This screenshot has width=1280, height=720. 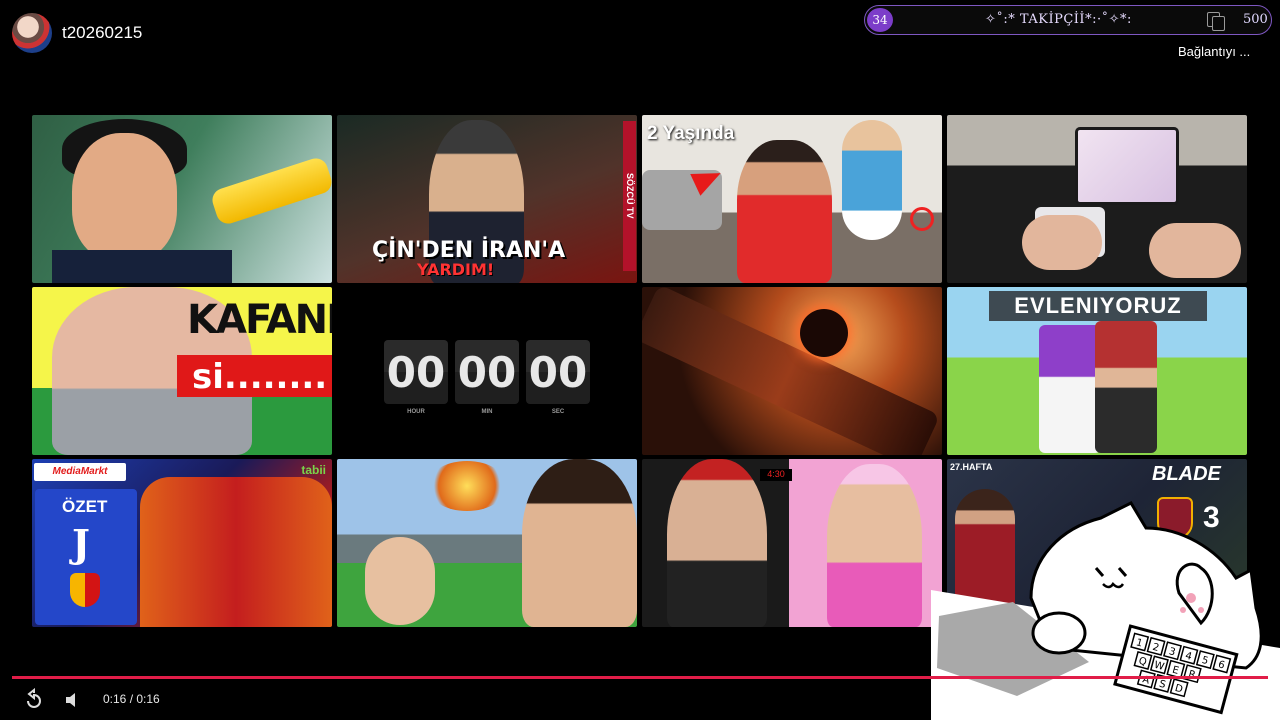 I want to click on thumbnail-weapon, so click(x=791, y=371).